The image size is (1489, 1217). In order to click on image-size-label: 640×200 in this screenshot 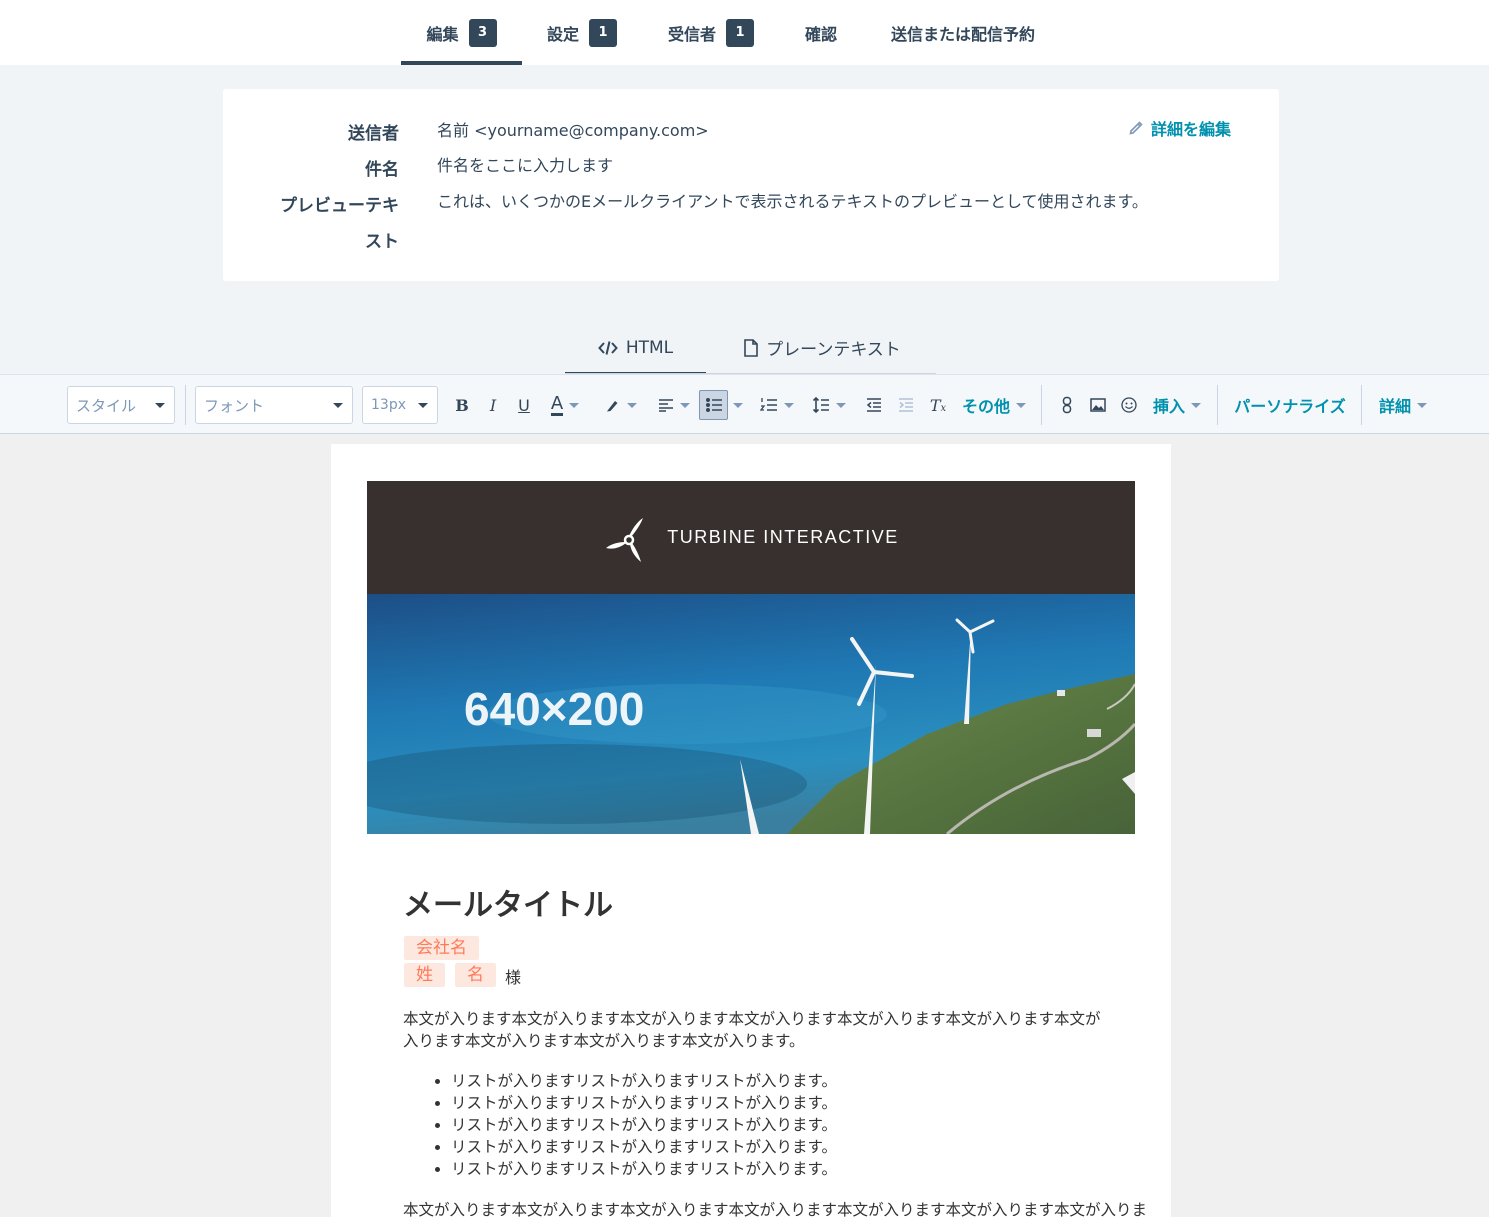, I will do `click(554, 709)`.